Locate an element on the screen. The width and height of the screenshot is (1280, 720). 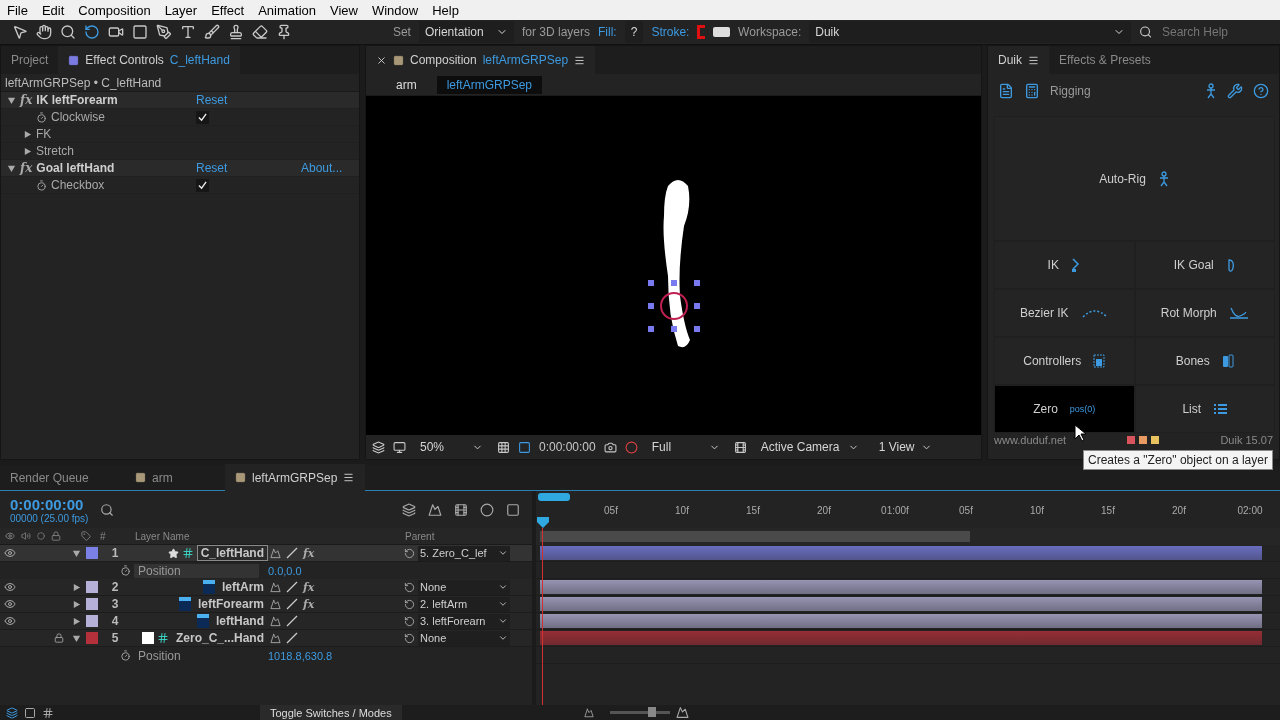
menu-item: View is located at coordinates (344, 10).